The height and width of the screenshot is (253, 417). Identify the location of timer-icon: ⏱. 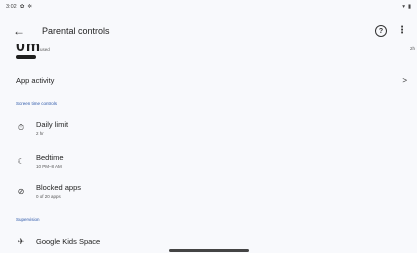
(21, 127).